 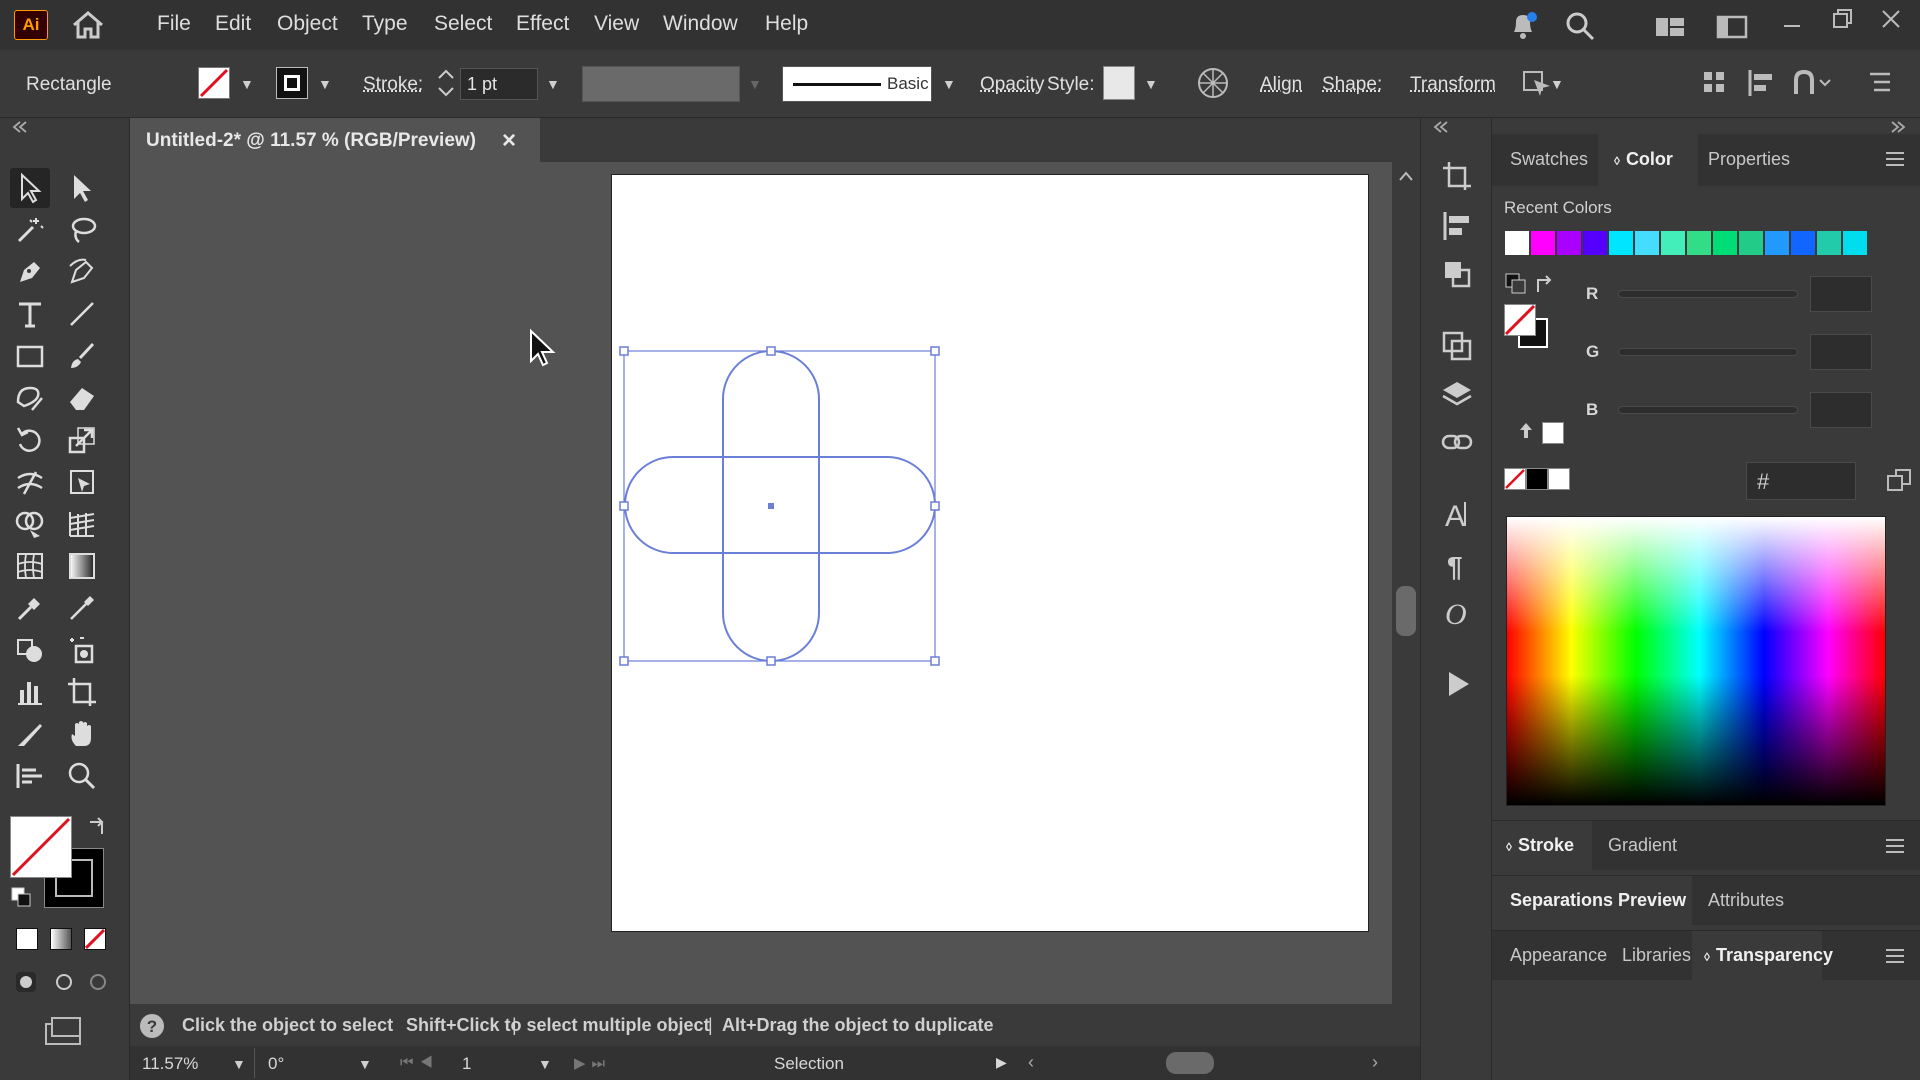 I want to click on tab-swatches: Swatches, so click(x=1549, y=159).